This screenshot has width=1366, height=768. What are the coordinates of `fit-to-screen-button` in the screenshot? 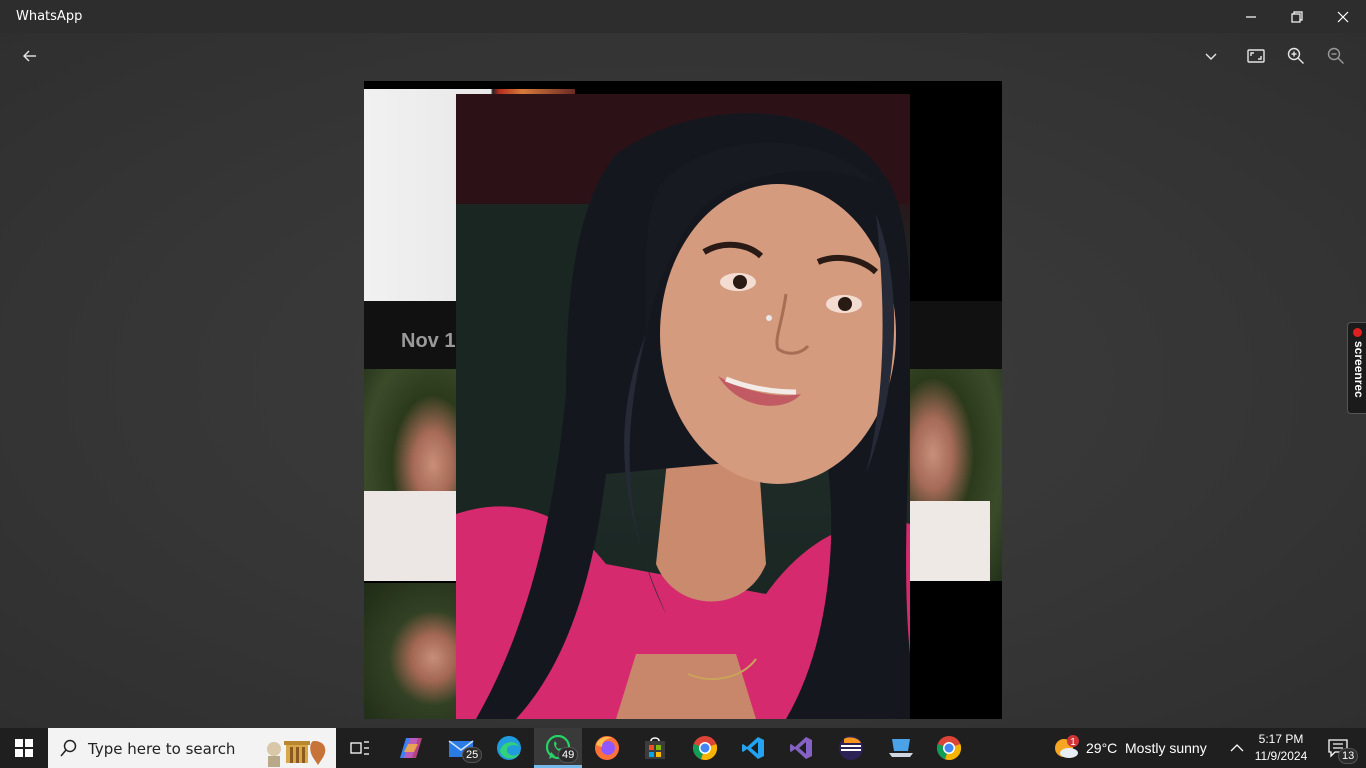 It's located at (1256, 56).